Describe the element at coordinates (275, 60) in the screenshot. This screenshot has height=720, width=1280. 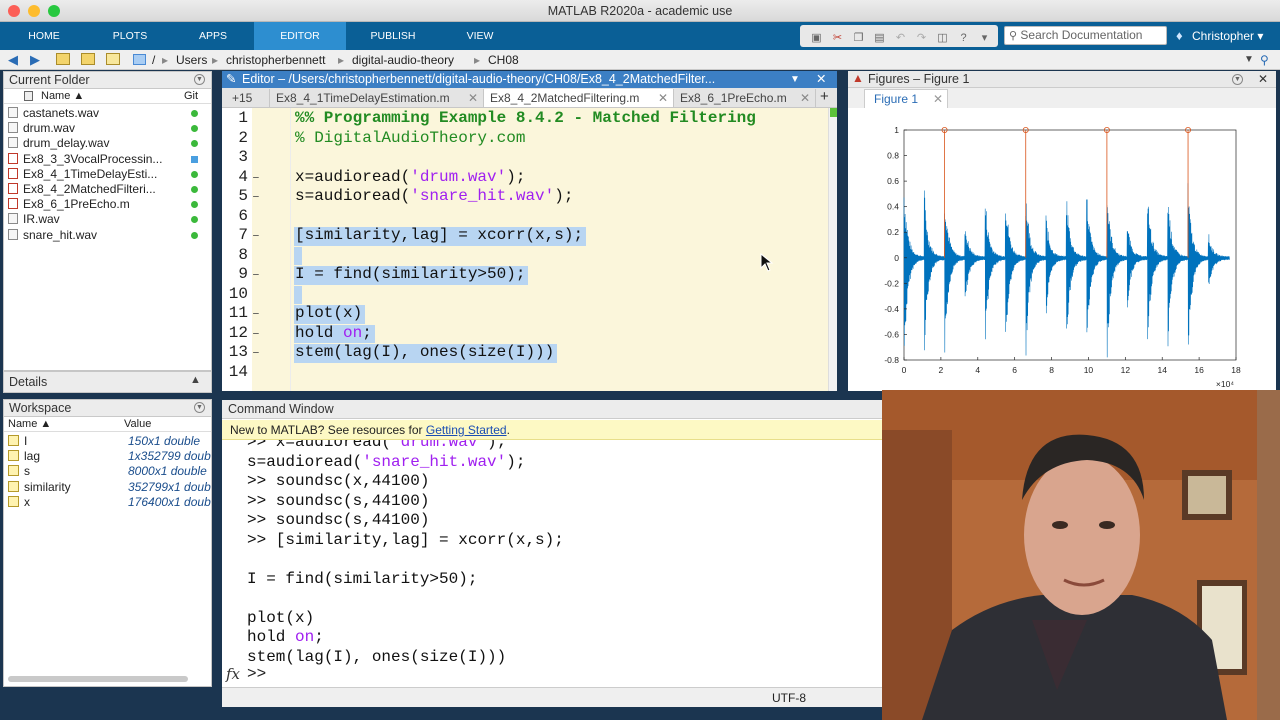
I see `path-segment-user: christopherbennett` at that location.